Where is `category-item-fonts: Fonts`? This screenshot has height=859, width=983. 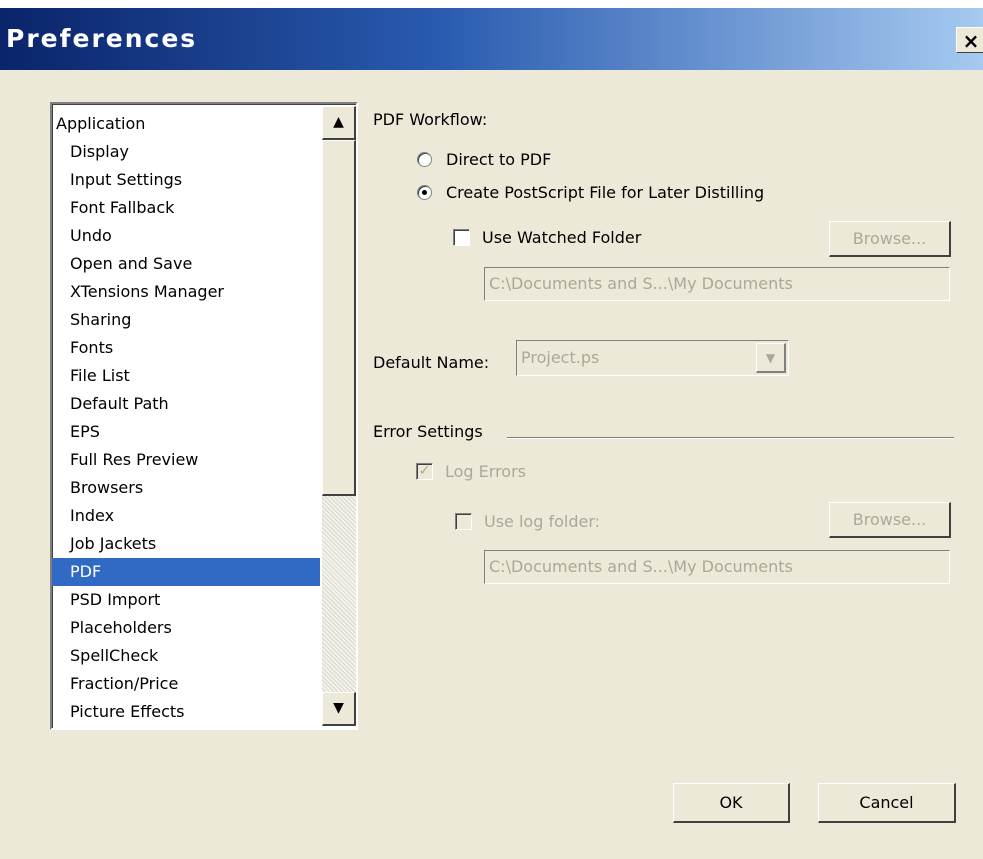
category-item-fonts: Fonts is located at coordinates (186, 348).